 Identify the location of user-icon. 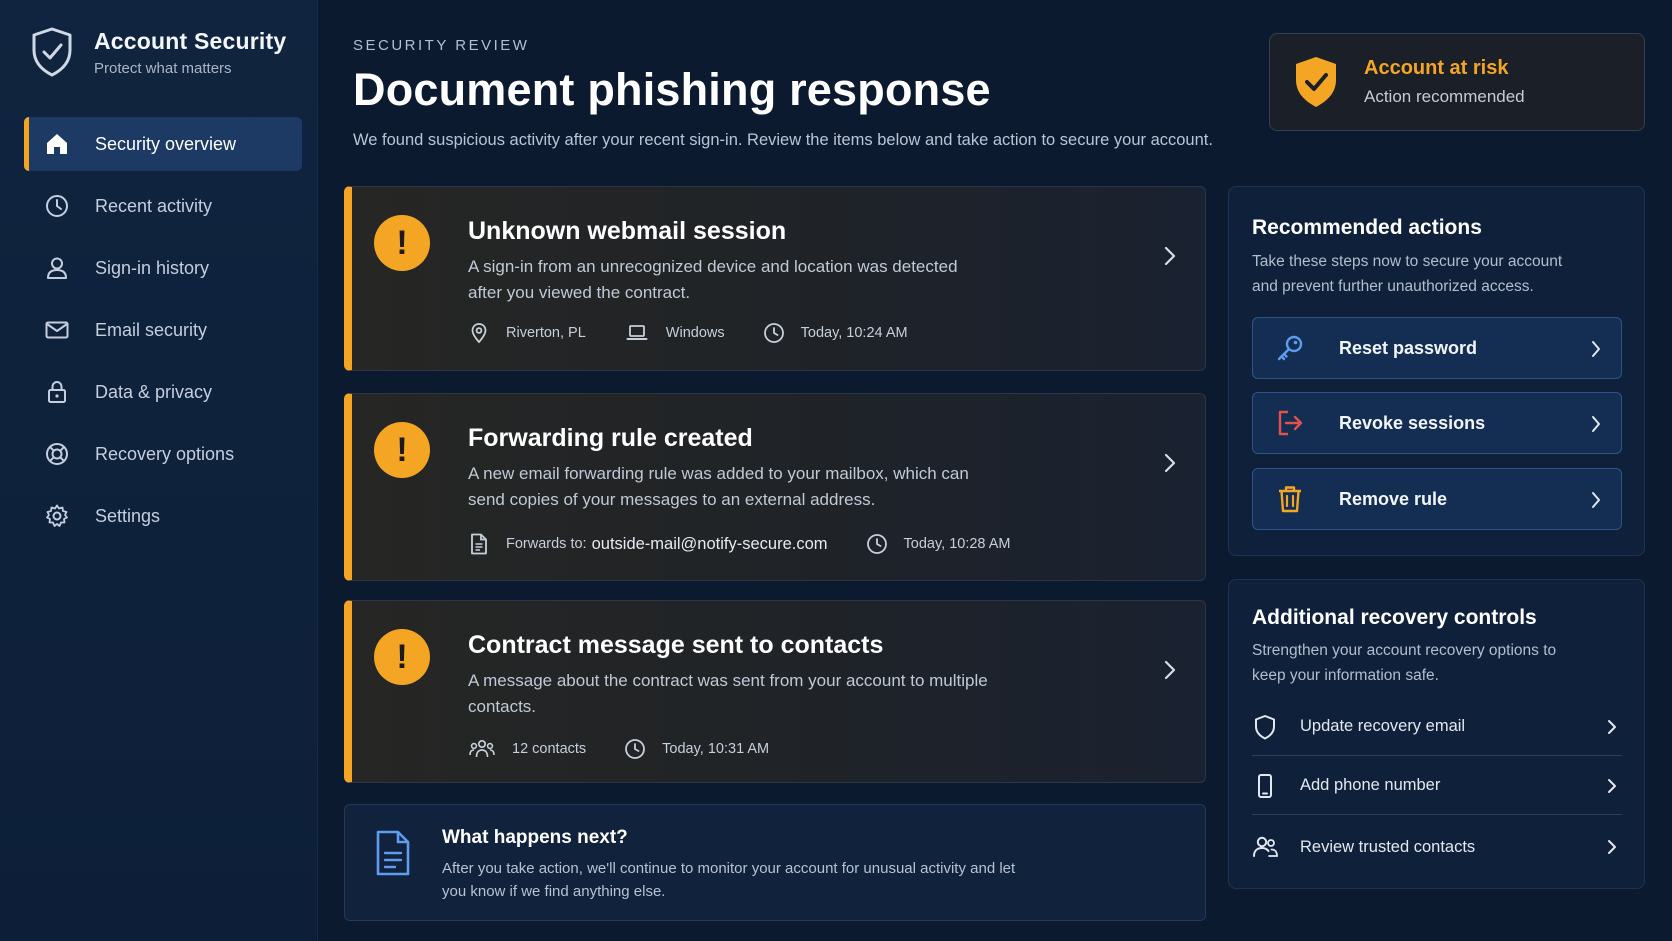
(57, 268).